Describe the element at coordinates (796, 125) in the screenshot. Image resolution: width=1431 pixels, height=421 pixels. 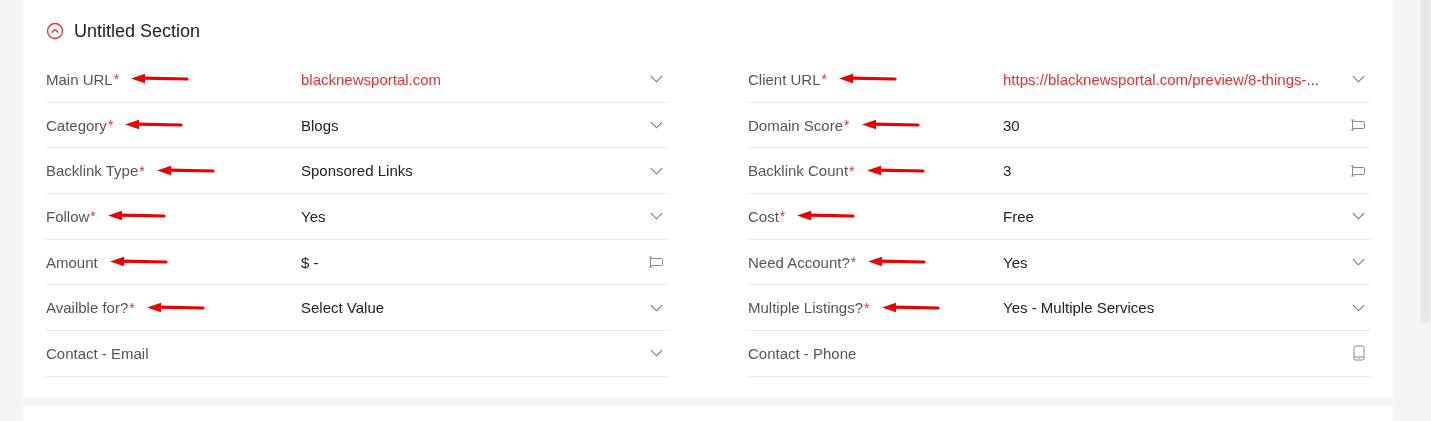
I see `field-label: Domain Score` at that location.